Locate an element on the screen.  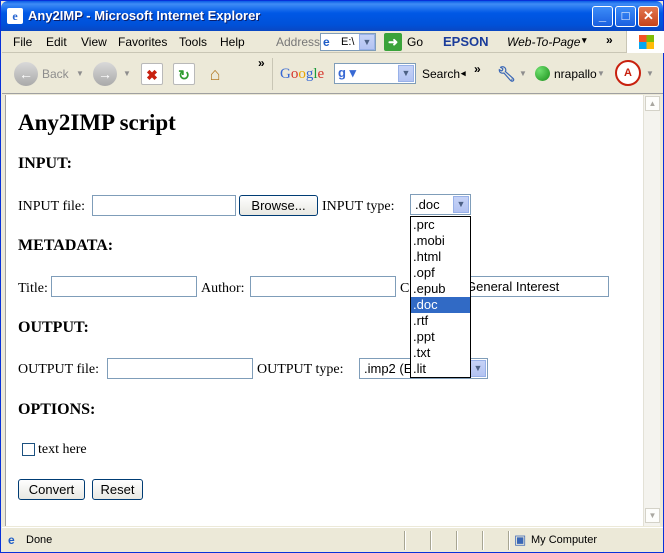
menu-file: File is located at coordinates (22, 42).